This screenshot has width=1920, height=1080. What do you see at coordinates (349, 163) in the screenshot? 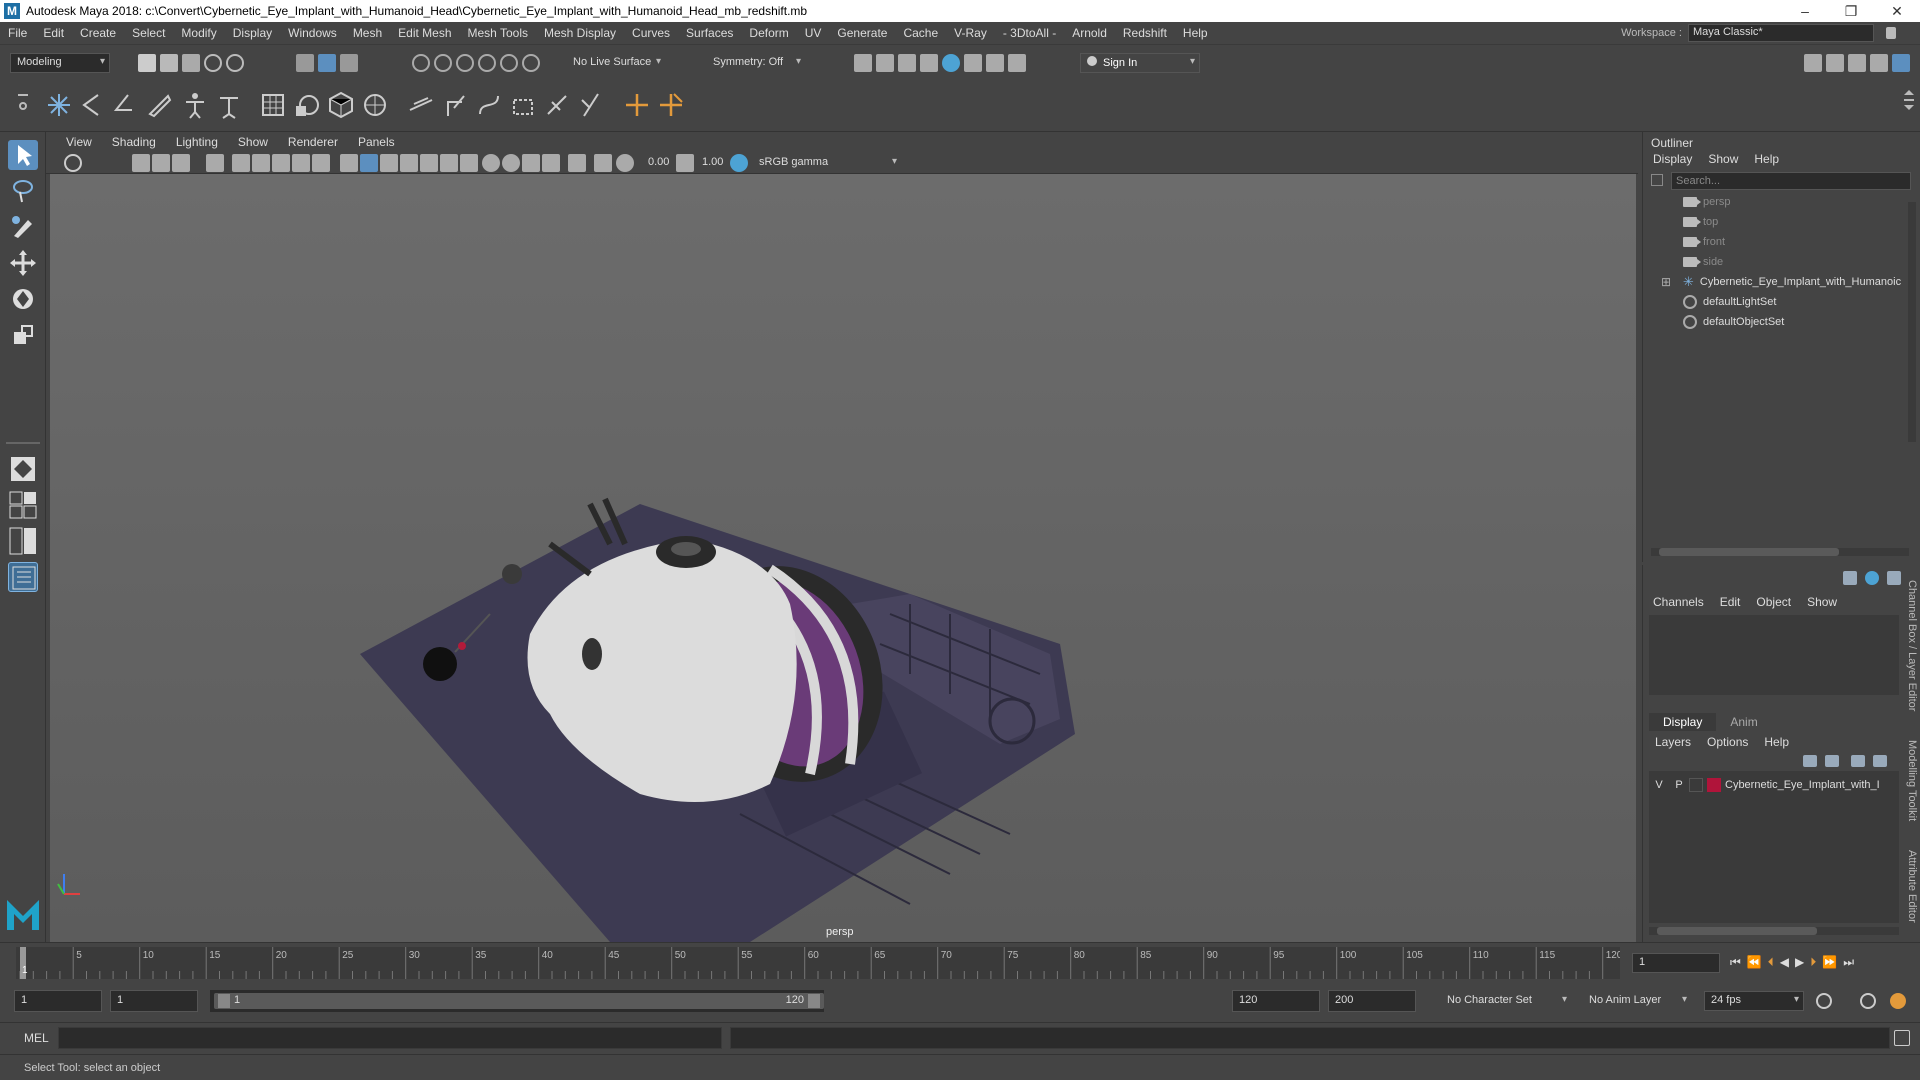
I see `wireframe-icon` at bounding box center [349, 163].